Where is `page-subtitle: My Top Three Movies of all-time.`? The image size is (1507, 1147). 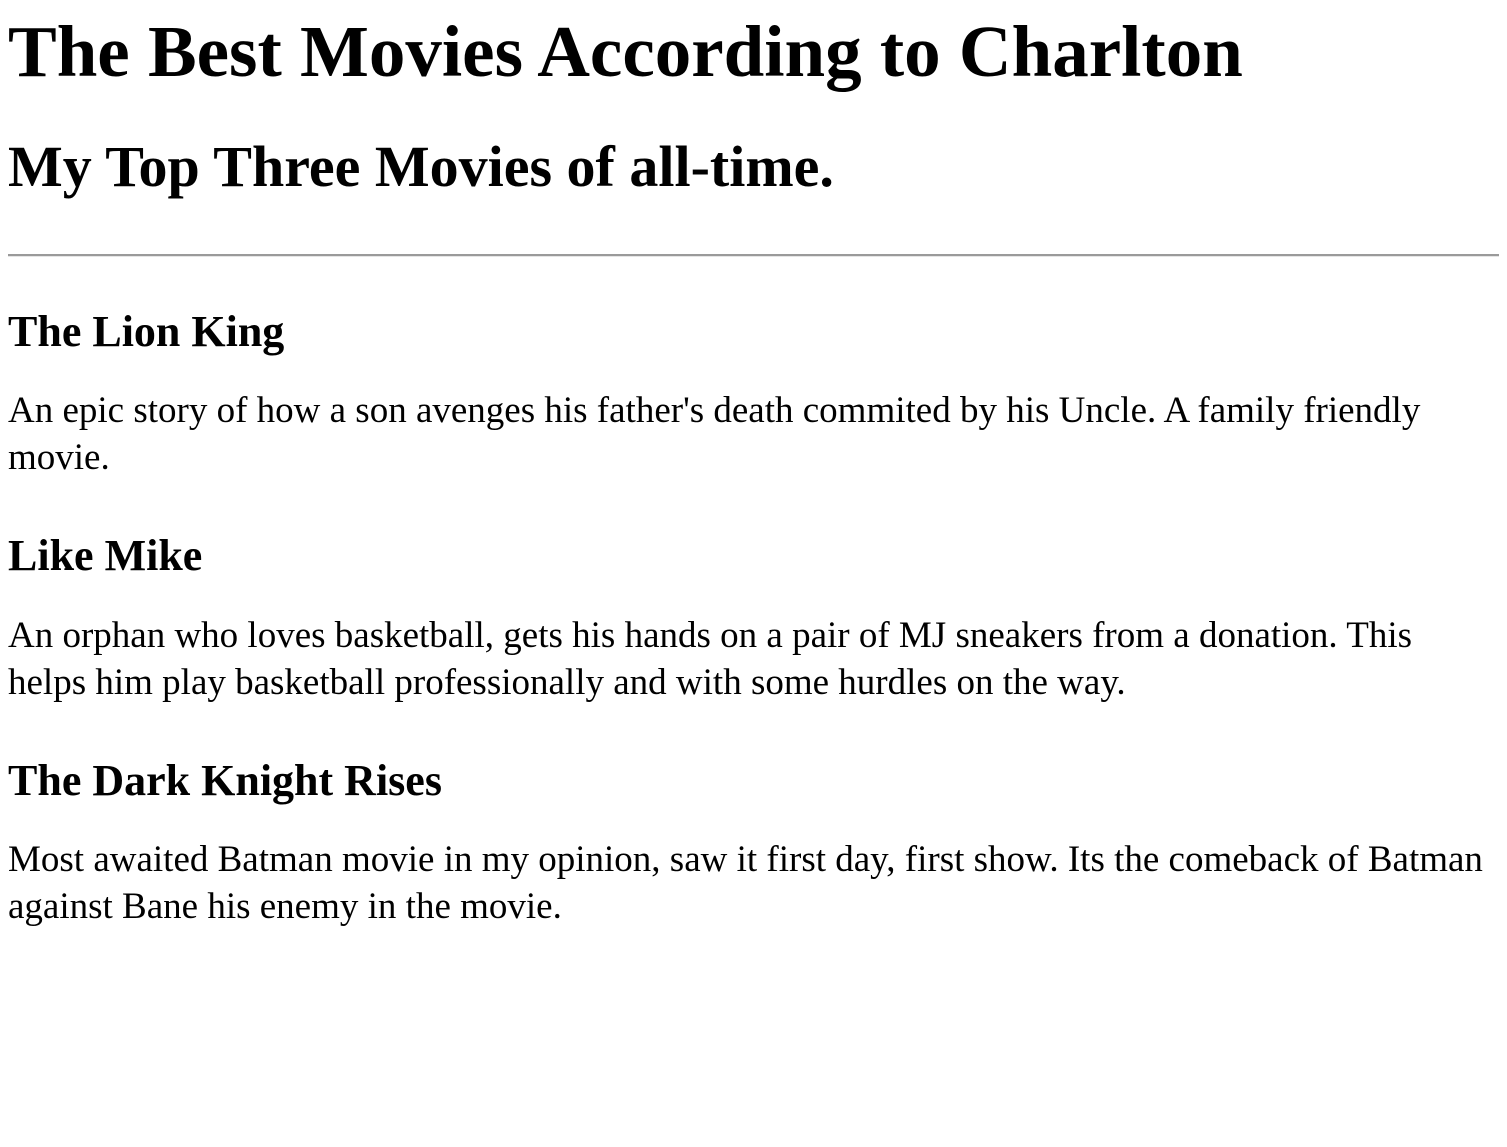 page-subtitle: My Top Three Movies of all-time. is located at coordinates (421, 166).